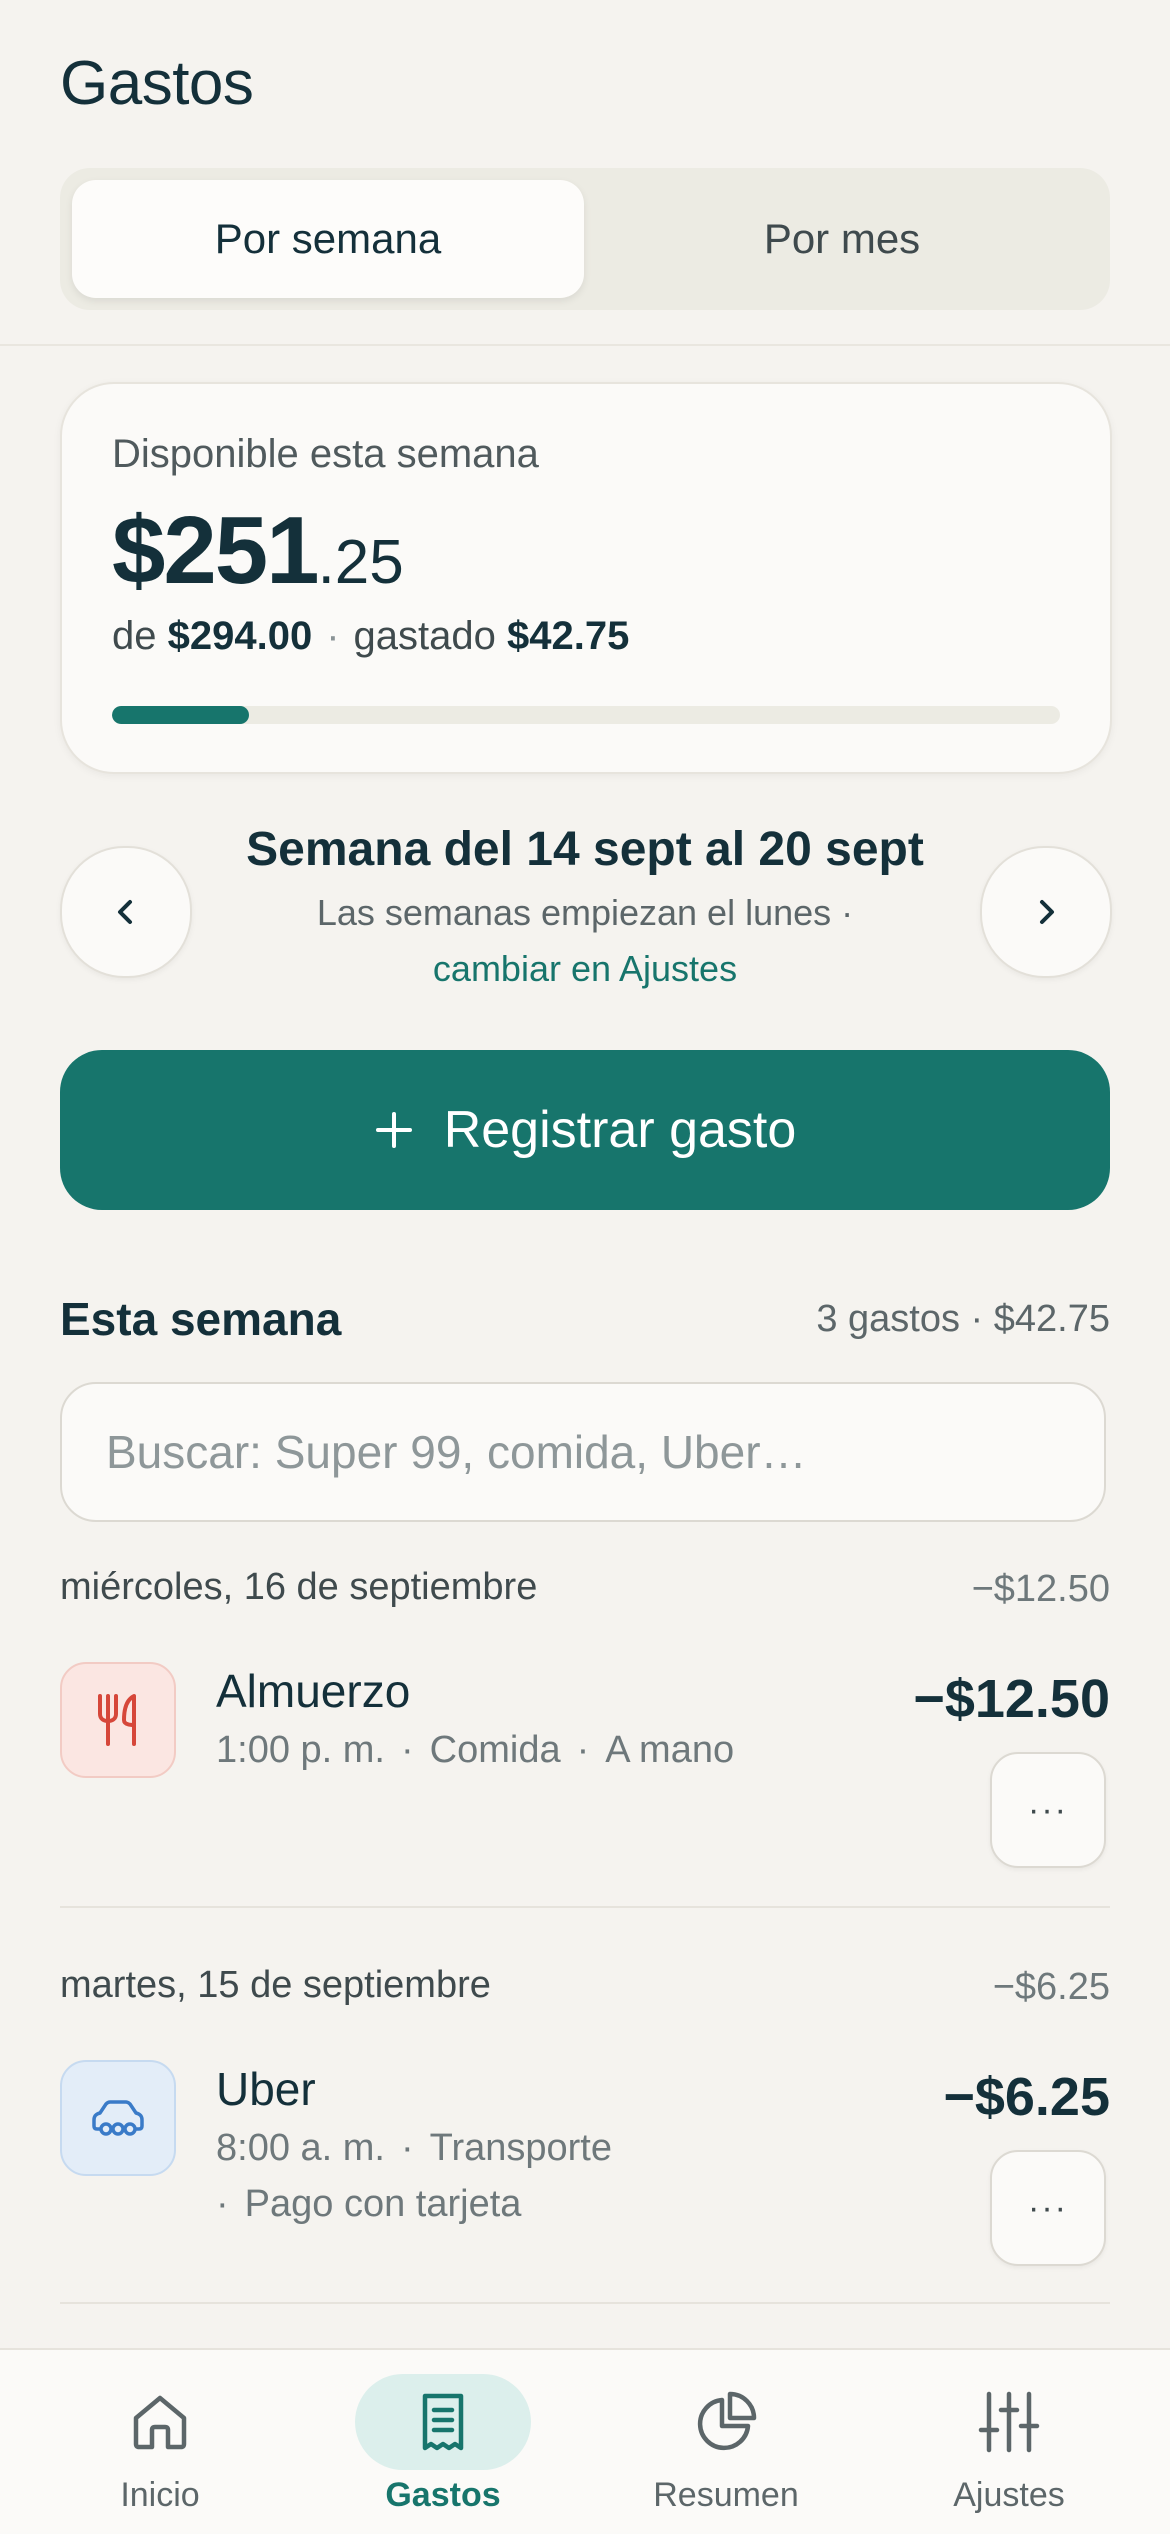 The image size is (1170, 2534). I want to click on tab-inicio: Inicio, so click(160, 2442).